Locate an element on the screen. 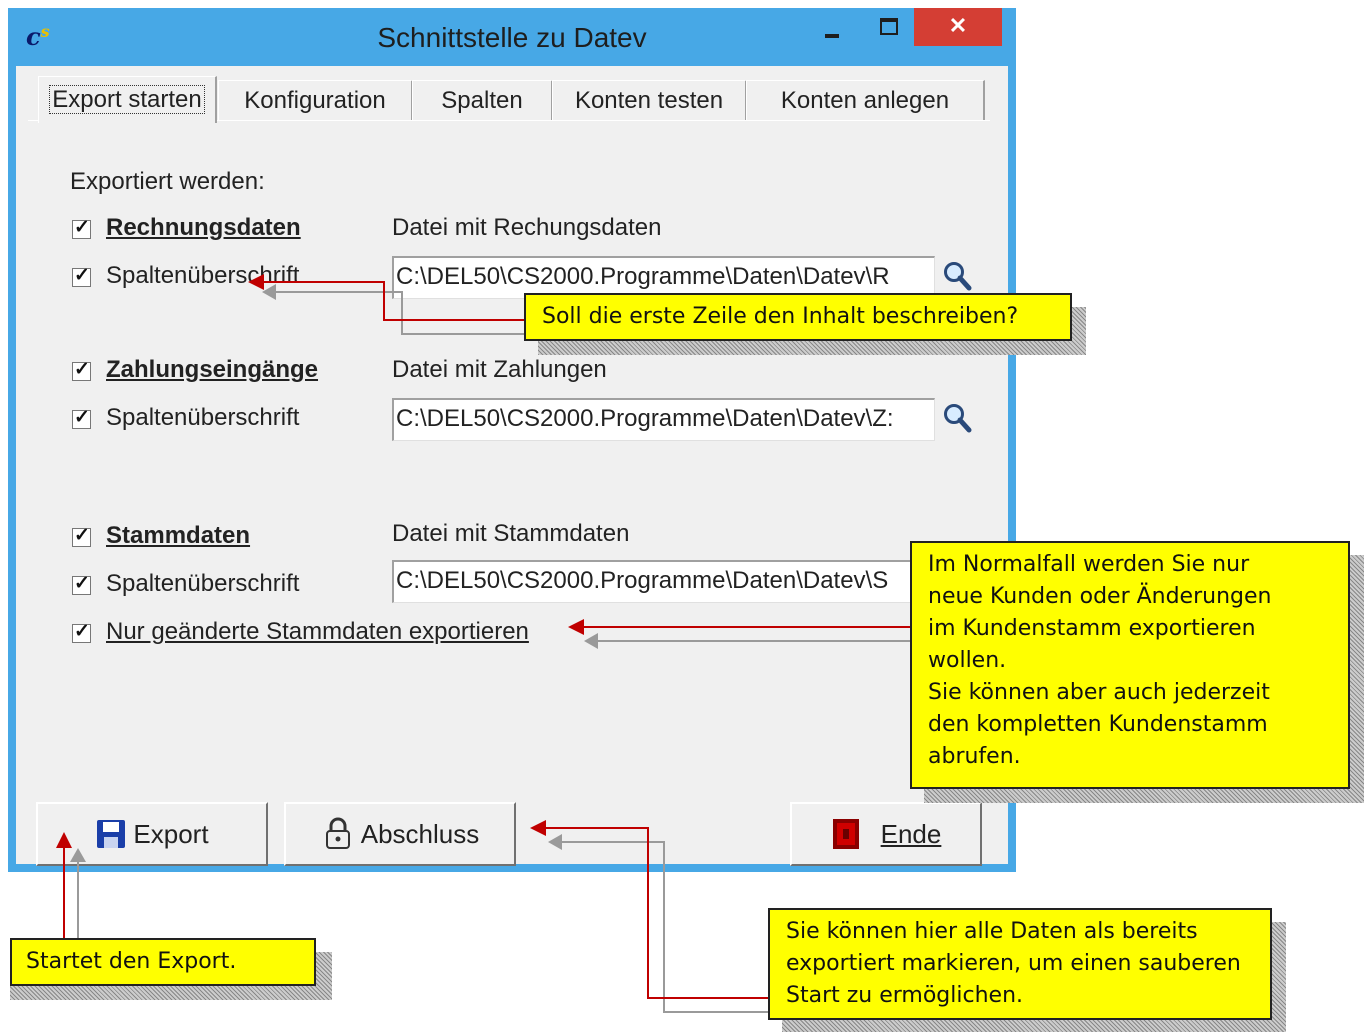  callout-stamm-line: im Kundenstamm exportieren is located at coordinates (1092, 628).